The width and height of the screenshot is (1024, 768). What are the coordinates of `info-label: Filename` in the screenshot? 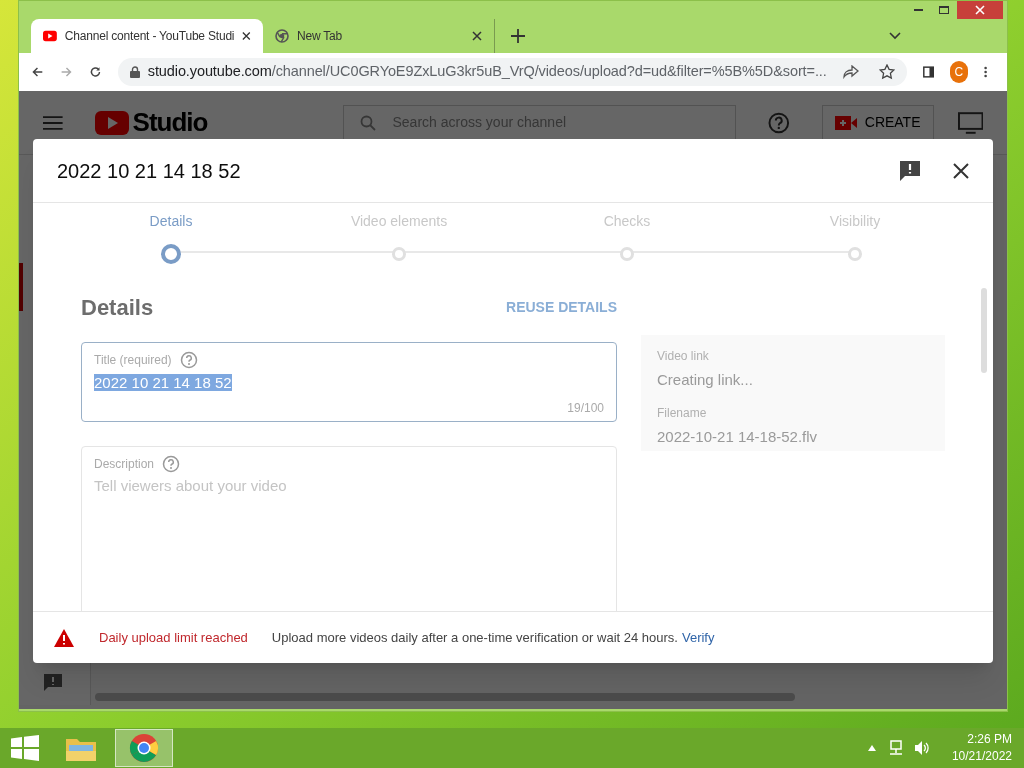 It's located at (682, 413).